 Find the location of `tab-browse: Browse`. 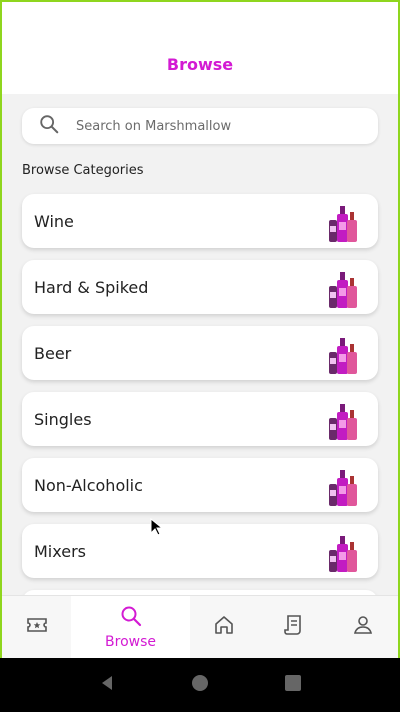

tab-browse: Browse is located at coordinates (130, 627).